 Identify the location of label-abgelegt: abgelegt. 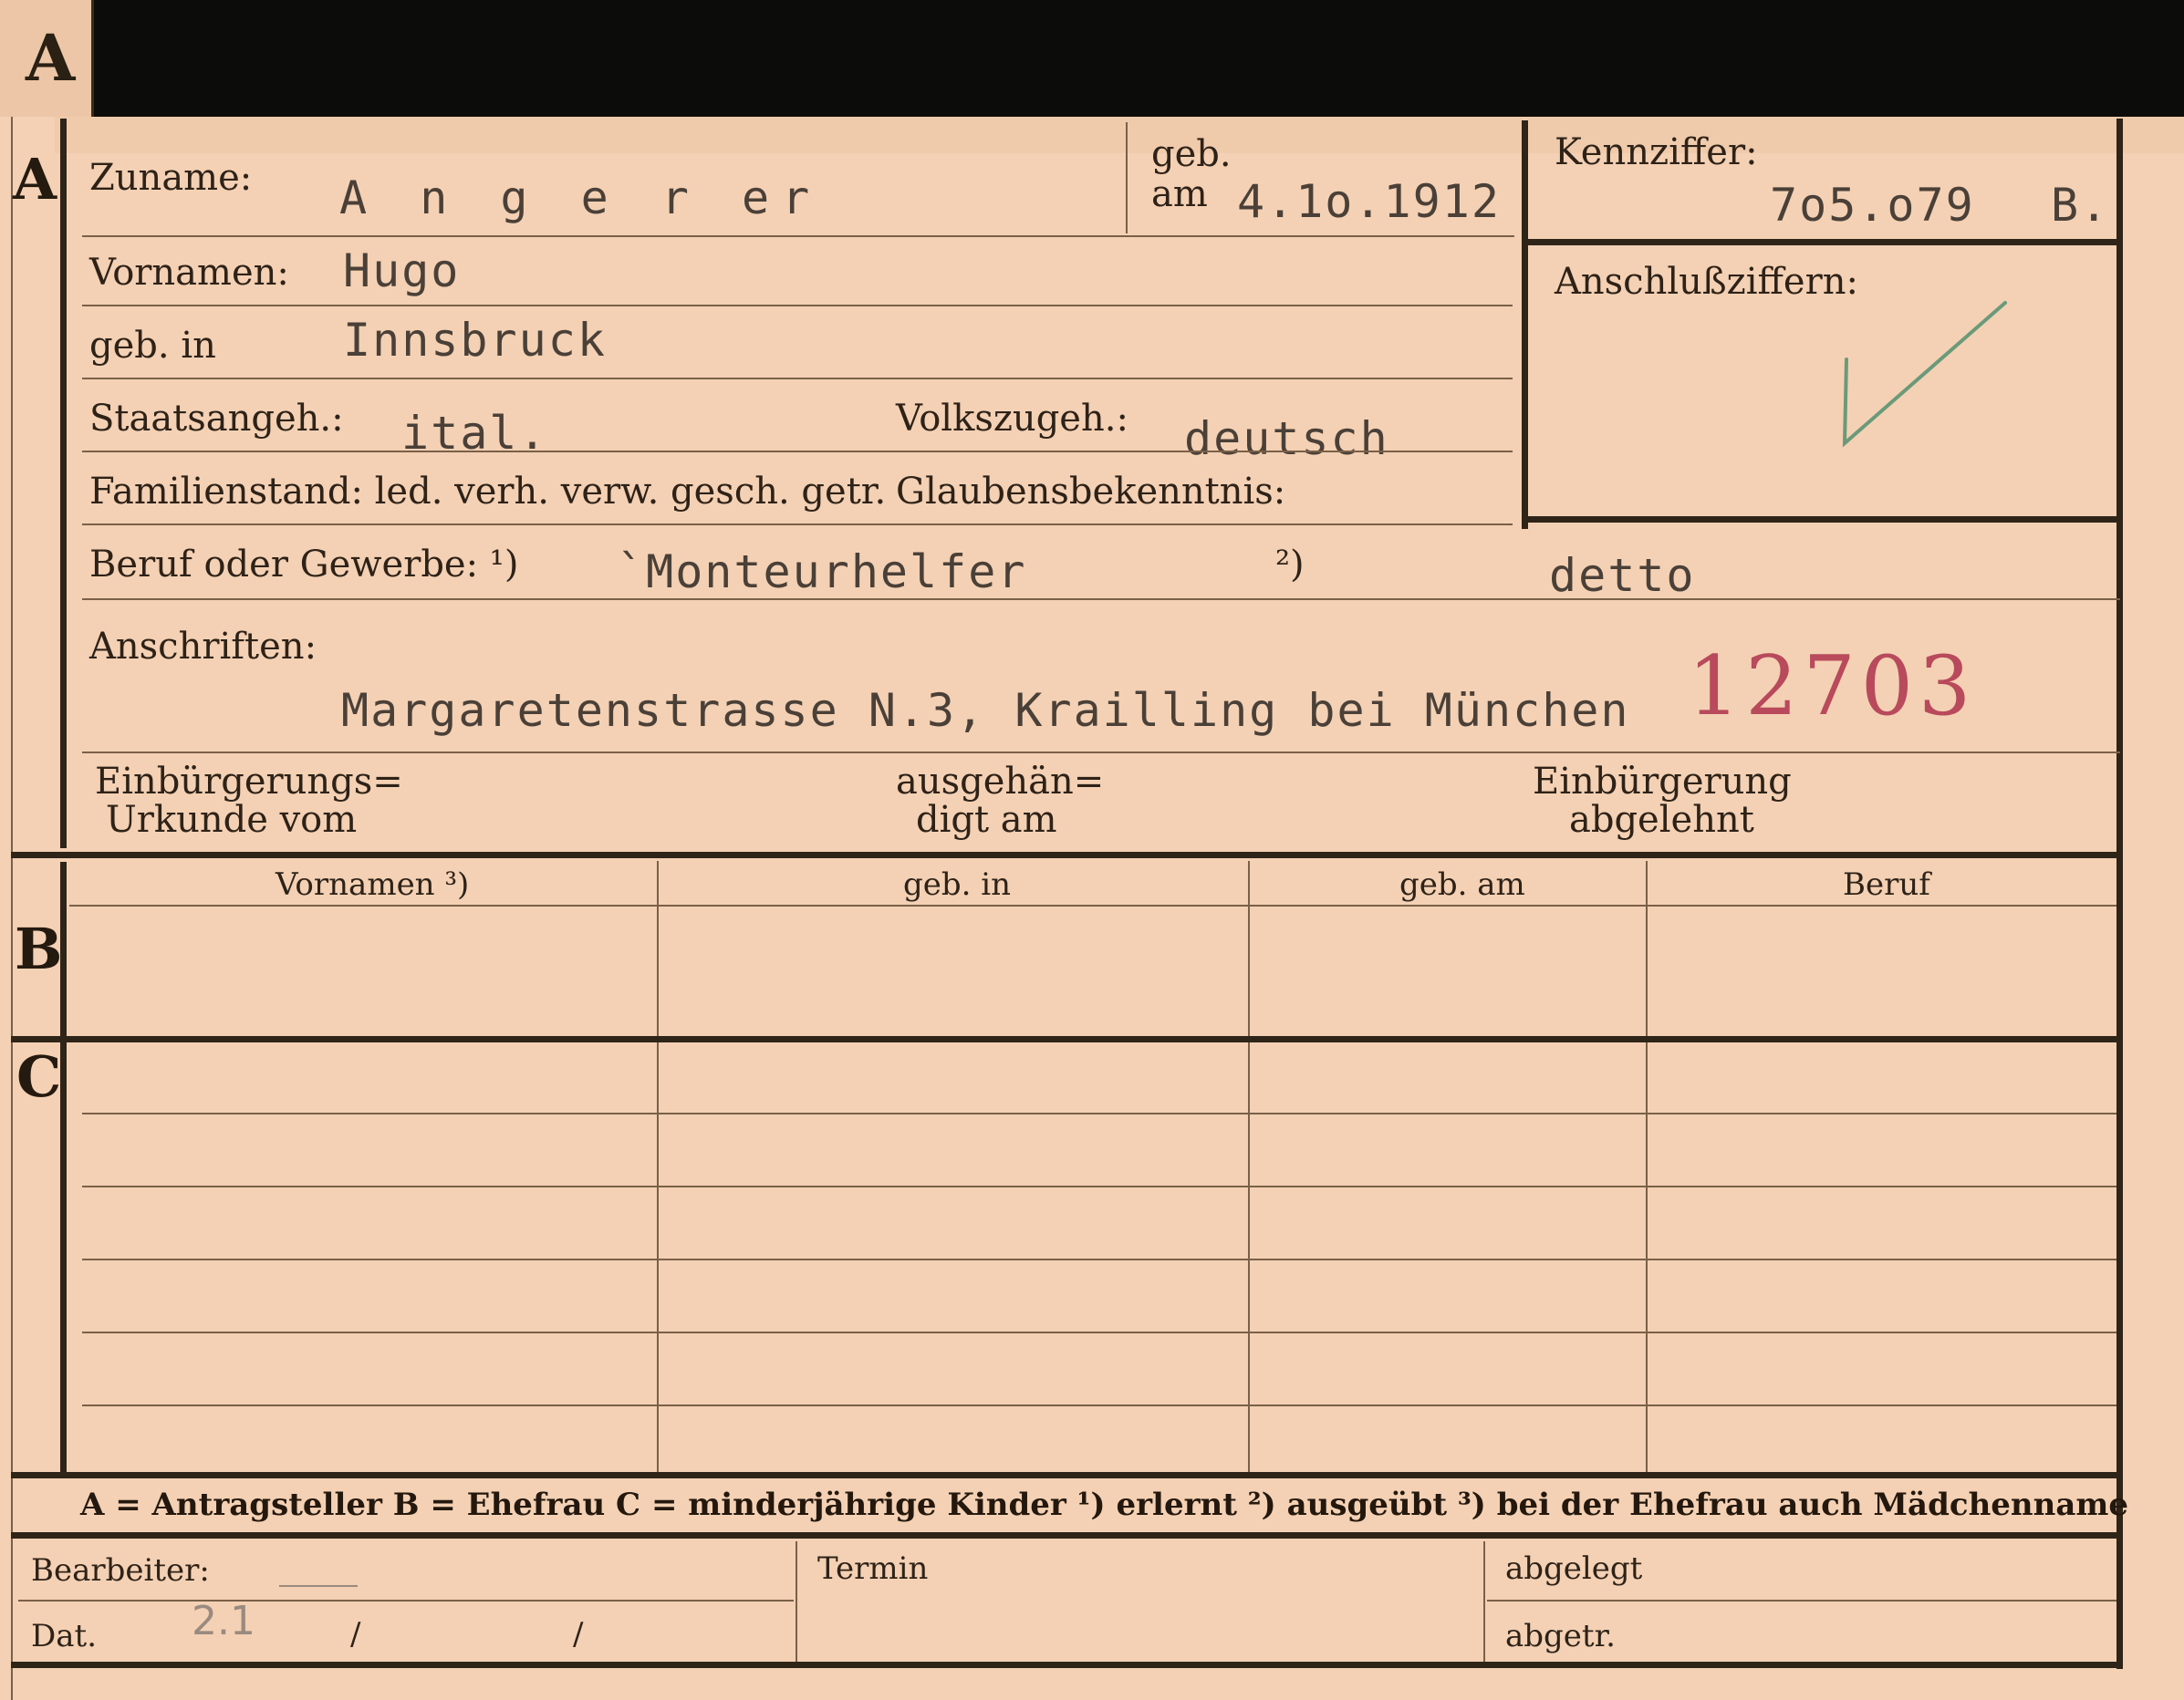
(1574, 1568).